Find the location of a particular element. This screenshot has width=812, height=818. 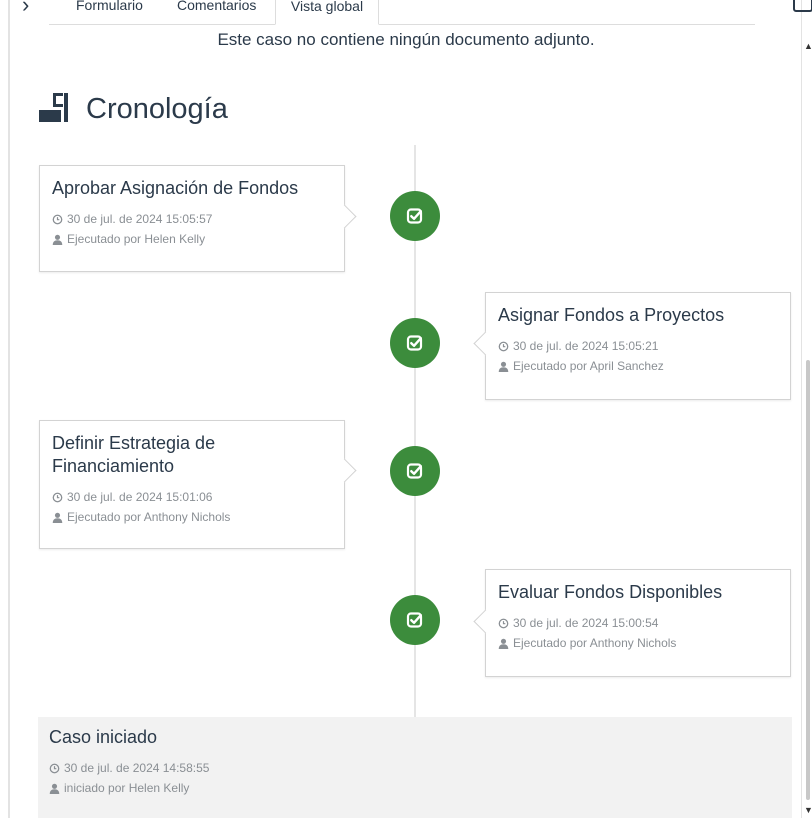

case-started-title: Caso iniciado is located at coordinates (103, 737).